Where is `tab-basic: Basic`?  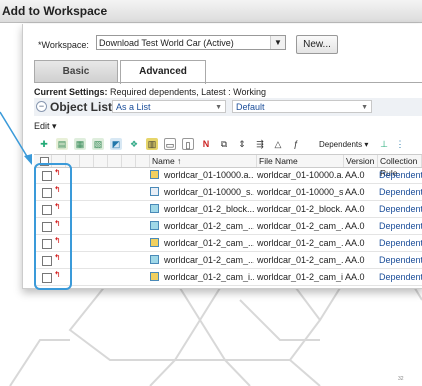 tab-basic: Basic is located at coordinates (76, 71).